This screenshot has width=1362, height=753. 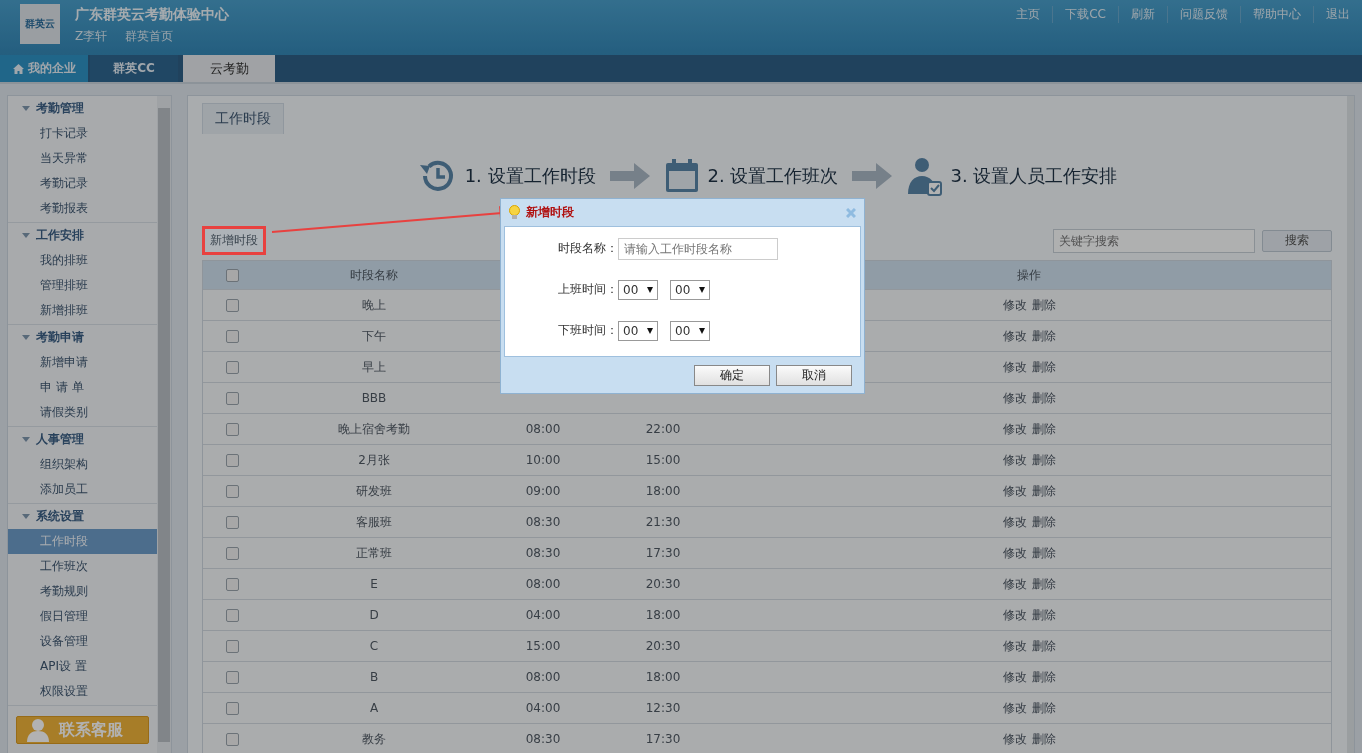 I want to click on sidebar-item: 管理排班, so click(x=82, y=285).